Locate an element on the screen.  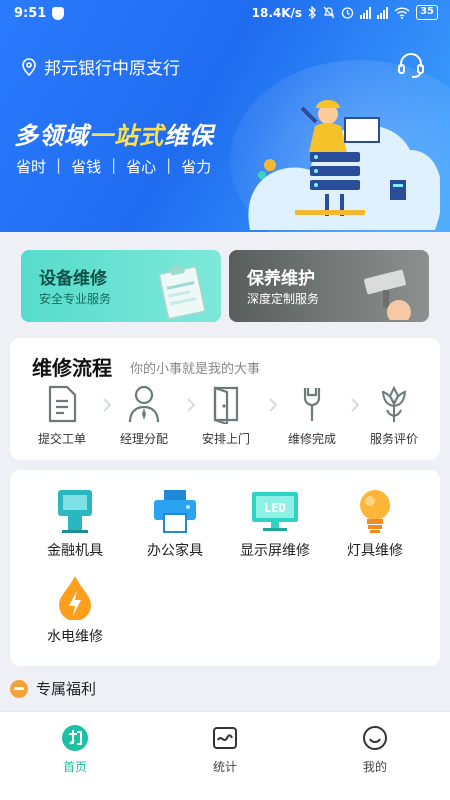
slogan-highlight: 一站式 is located at coordinates (126, 136).